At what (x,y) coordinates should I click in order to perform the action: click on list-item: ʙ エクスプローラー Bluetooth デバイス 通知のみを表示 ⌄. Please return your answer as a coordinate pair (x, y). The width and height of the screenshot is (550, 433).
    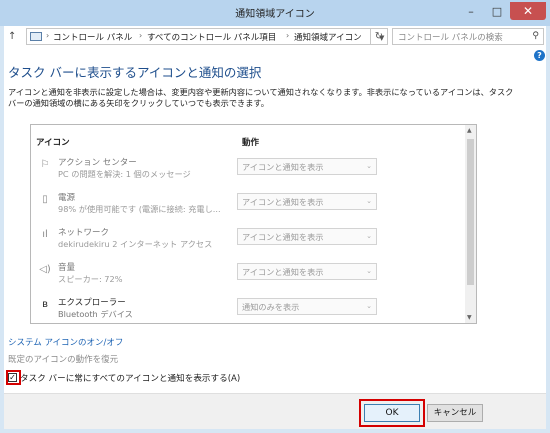
    Looking at the image, I should click on (246, 309).